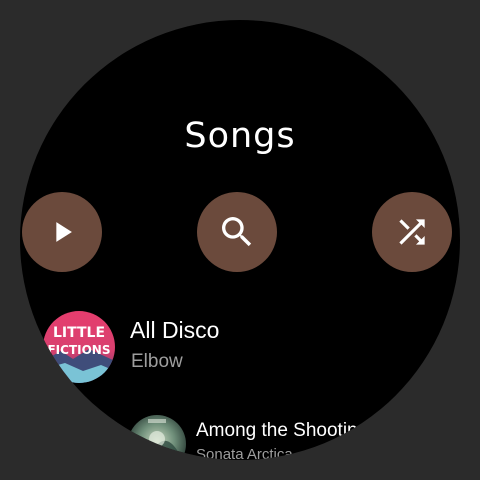  I want to click on album-art, so click(157, 437).